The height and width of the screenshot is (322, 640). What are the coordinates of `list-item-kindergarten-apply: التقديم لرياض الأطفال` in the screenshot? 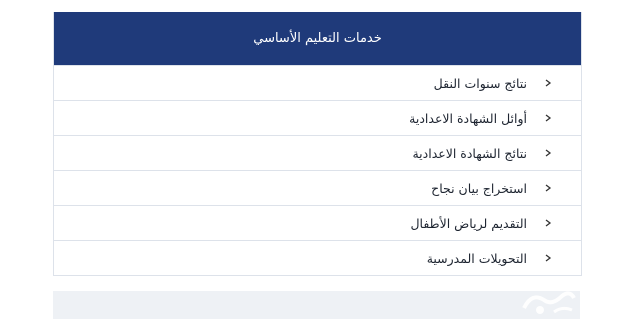 It's located at (317, 222).